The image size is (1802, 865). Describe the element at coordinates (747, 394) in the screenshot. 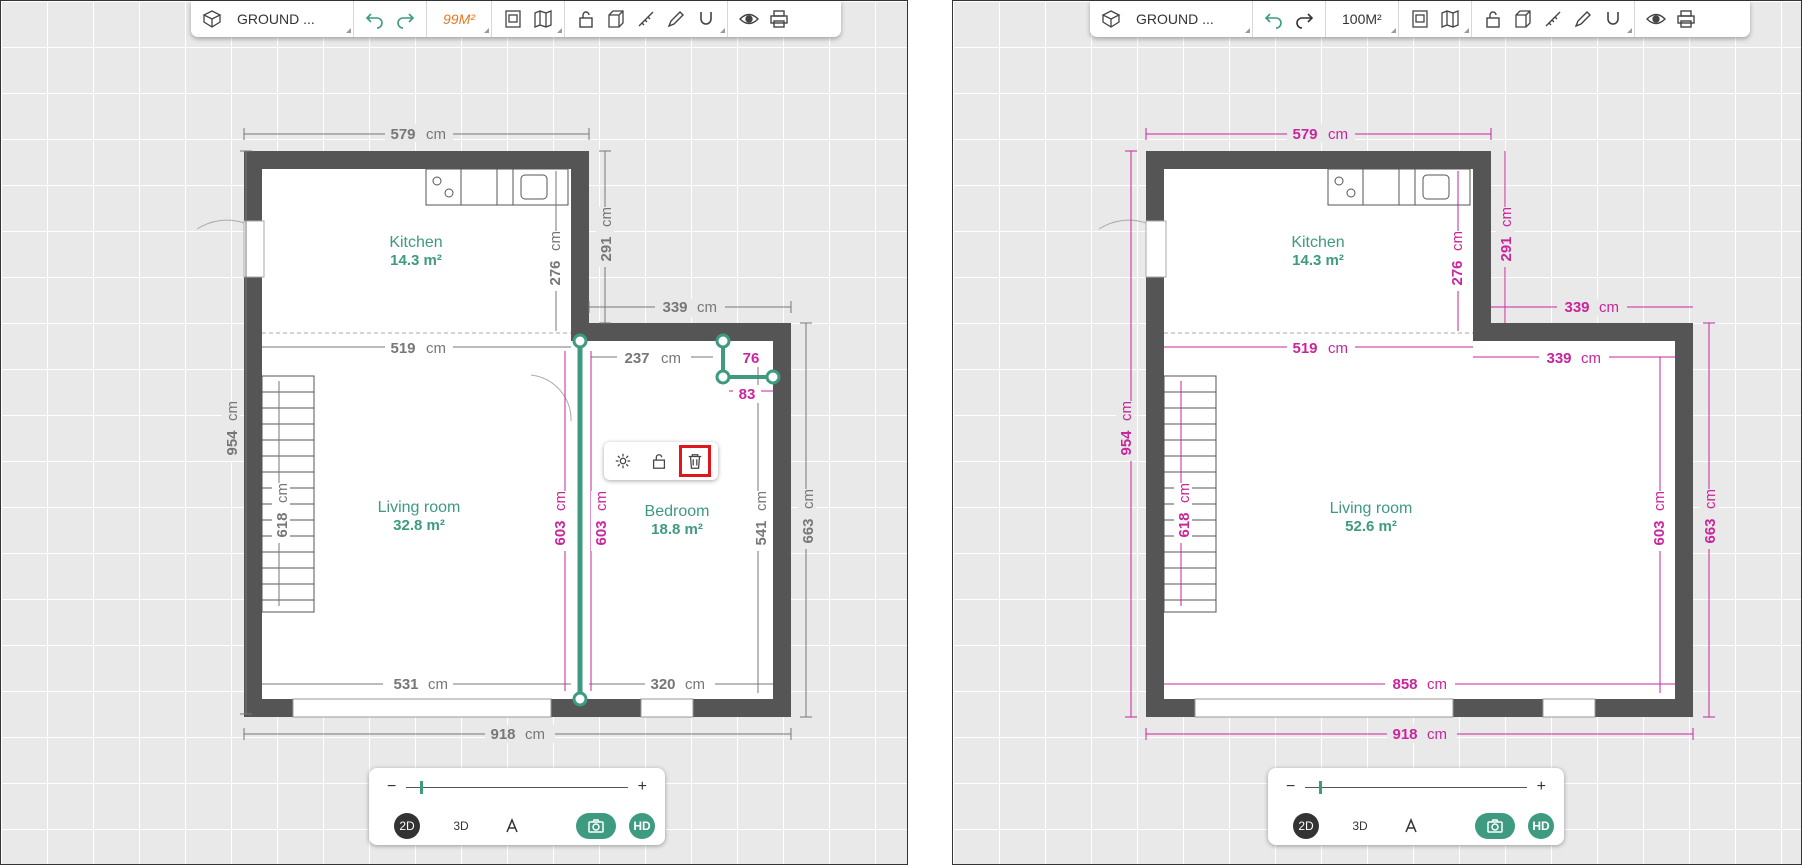

I see `dim-small-83: 83` at that location.